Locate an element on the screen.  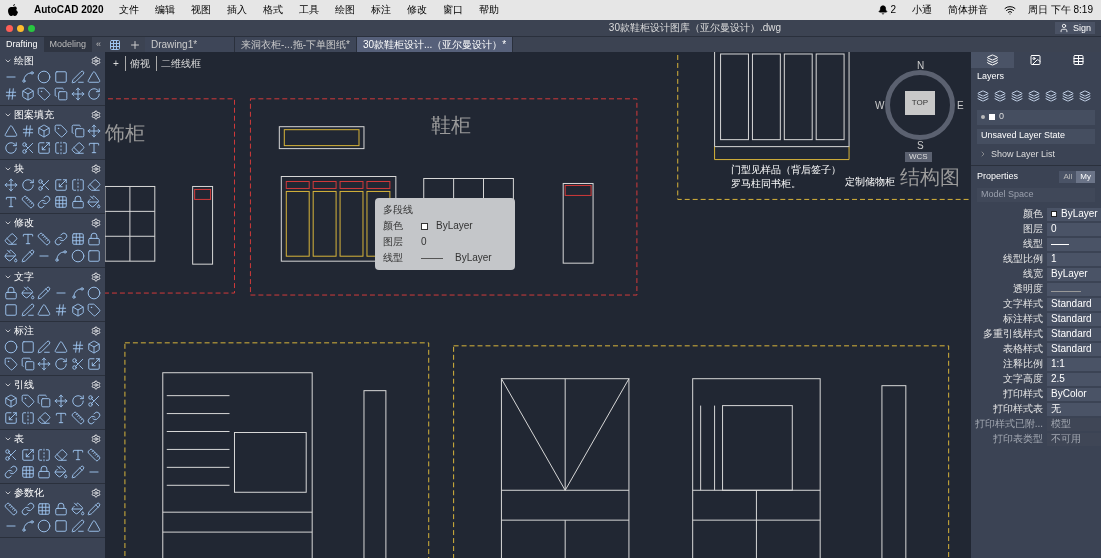
property-value-field: ByColor is located at coordinates (1074, 394).